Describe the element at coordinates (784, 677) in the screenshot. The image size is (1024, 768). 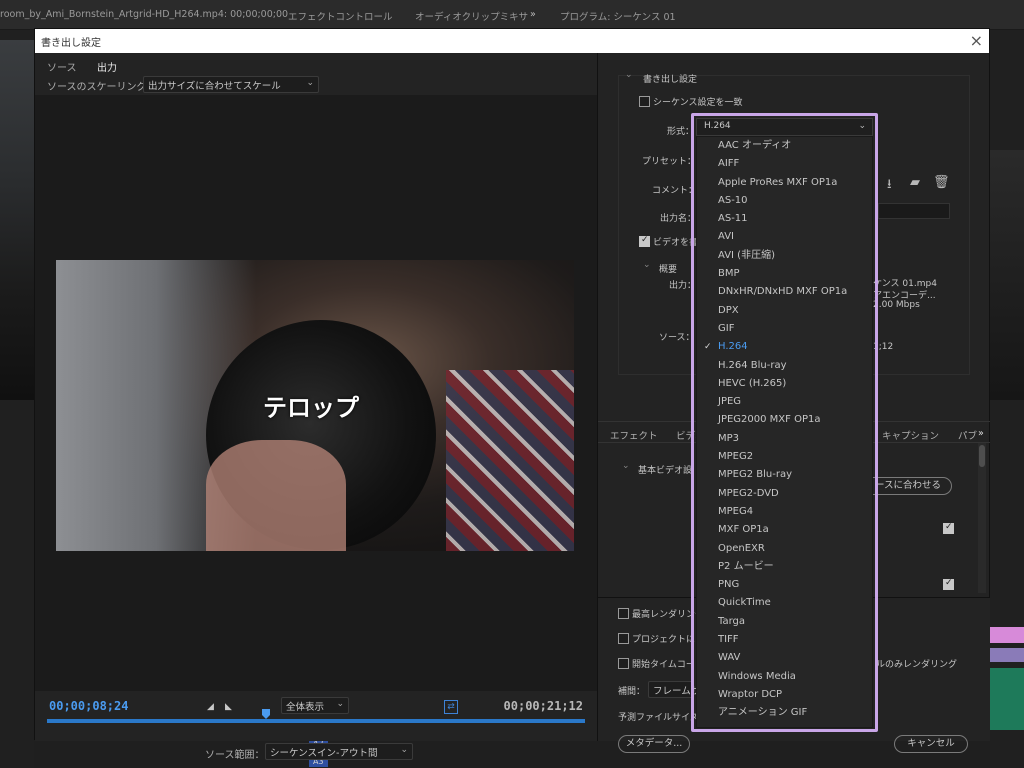
I see `format-option: Windows Media` at that location.